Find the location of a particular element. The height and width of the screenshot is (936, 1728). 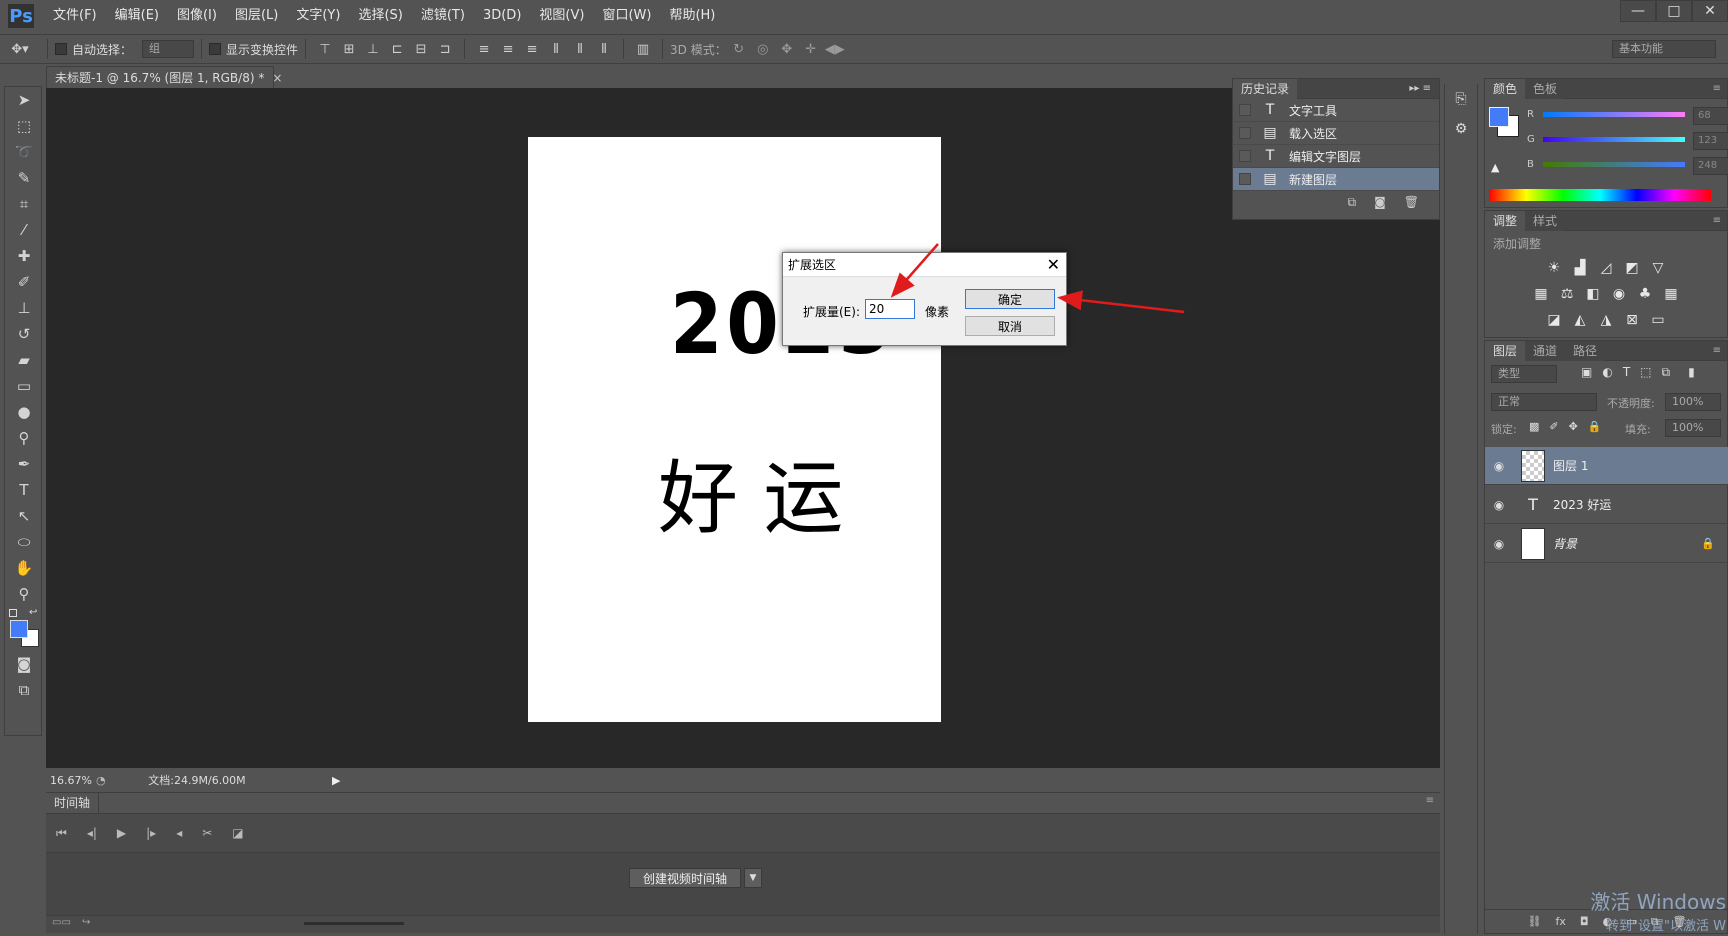

history-brush-tool-icon: ↺ is located at coordinates (24, 334).